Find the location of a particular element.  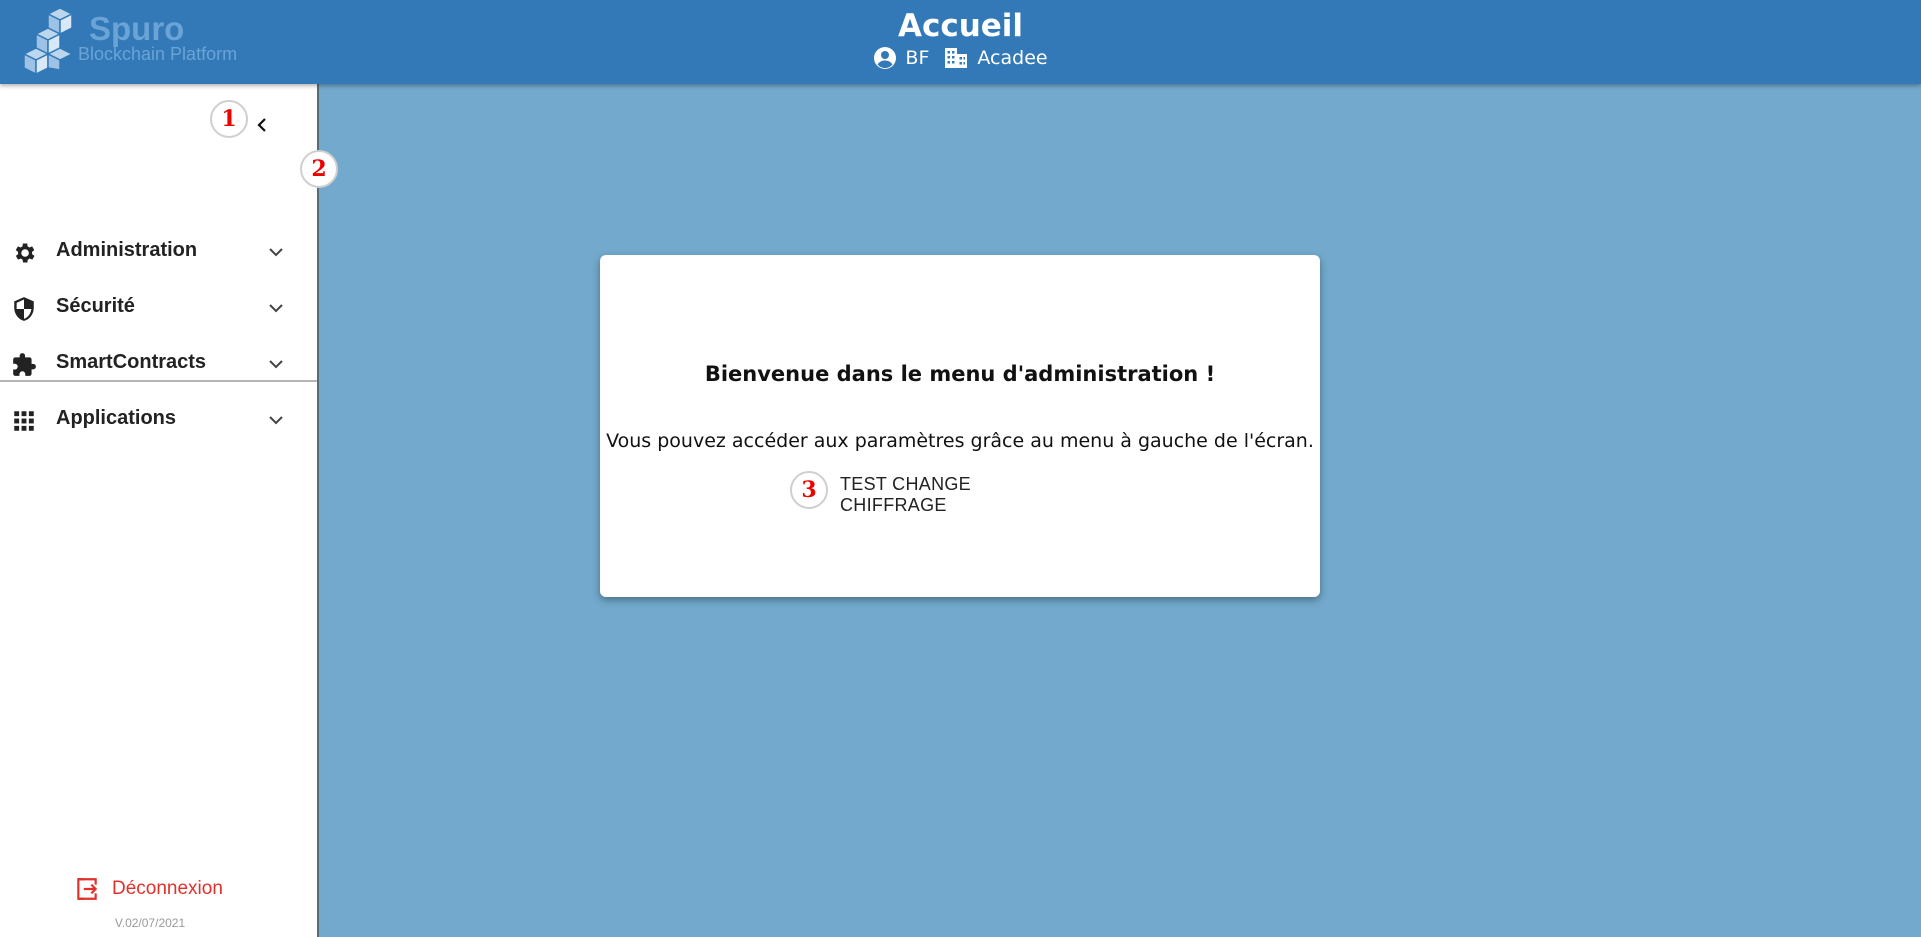

logout-icon is located at coordinates (87, 889).